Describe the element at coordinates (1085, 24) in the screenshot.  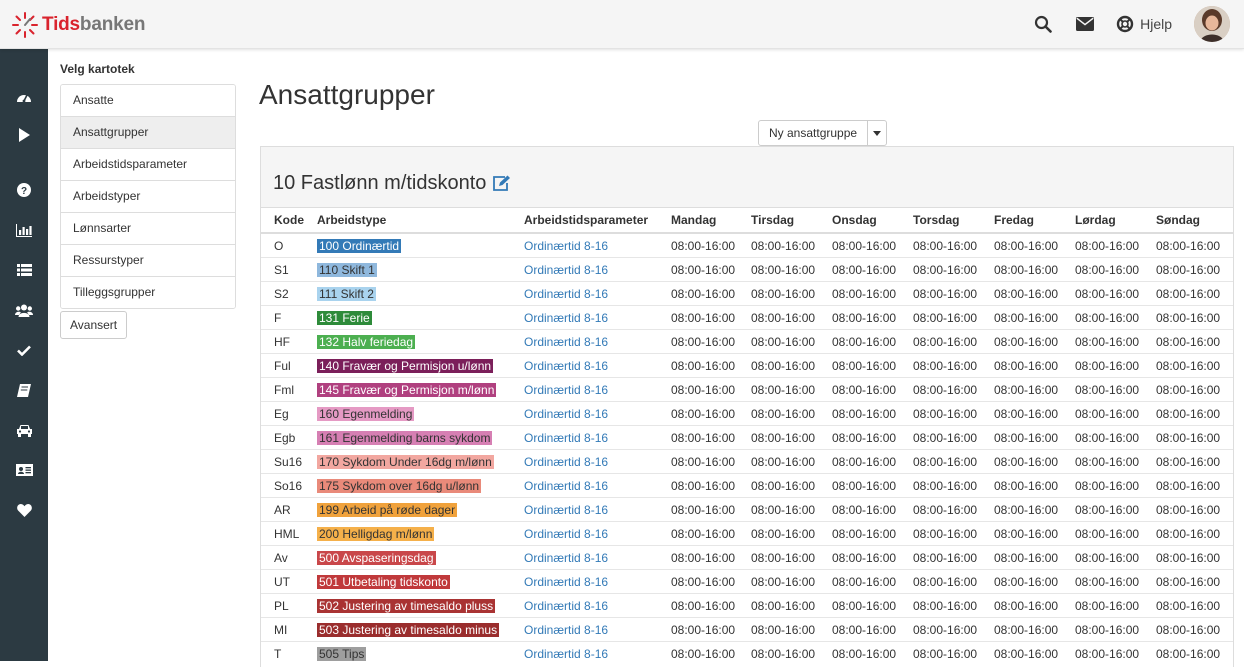
I see `messages-button` at that location.